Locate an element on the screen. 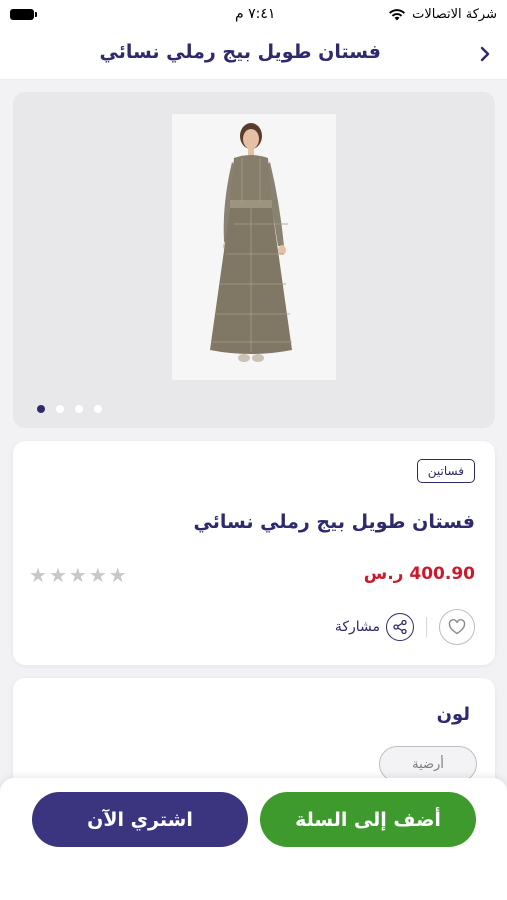  share-button: مشاركة is located at coordinates (374, 627).